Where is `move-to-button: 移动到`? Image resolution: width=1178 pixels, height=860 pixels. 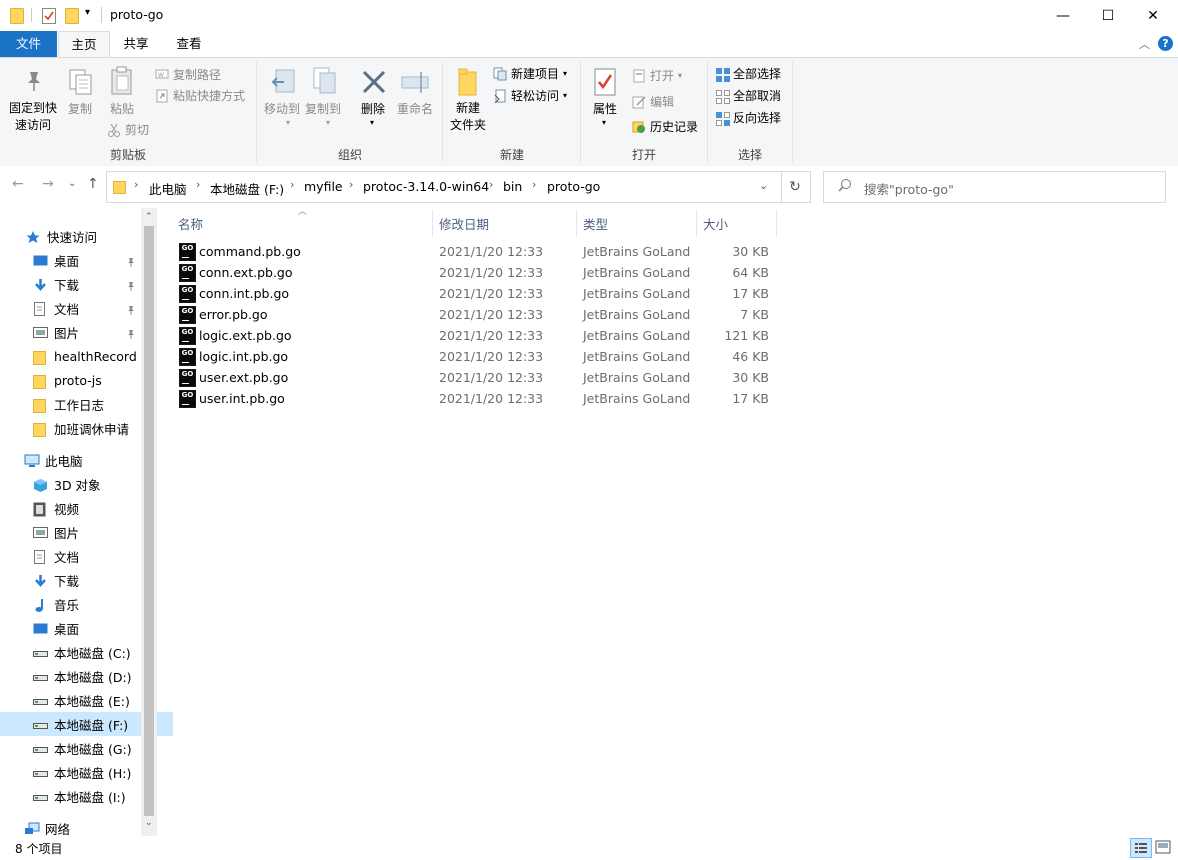 move-to-button: 移动到 is located at coordinates (282, 109).